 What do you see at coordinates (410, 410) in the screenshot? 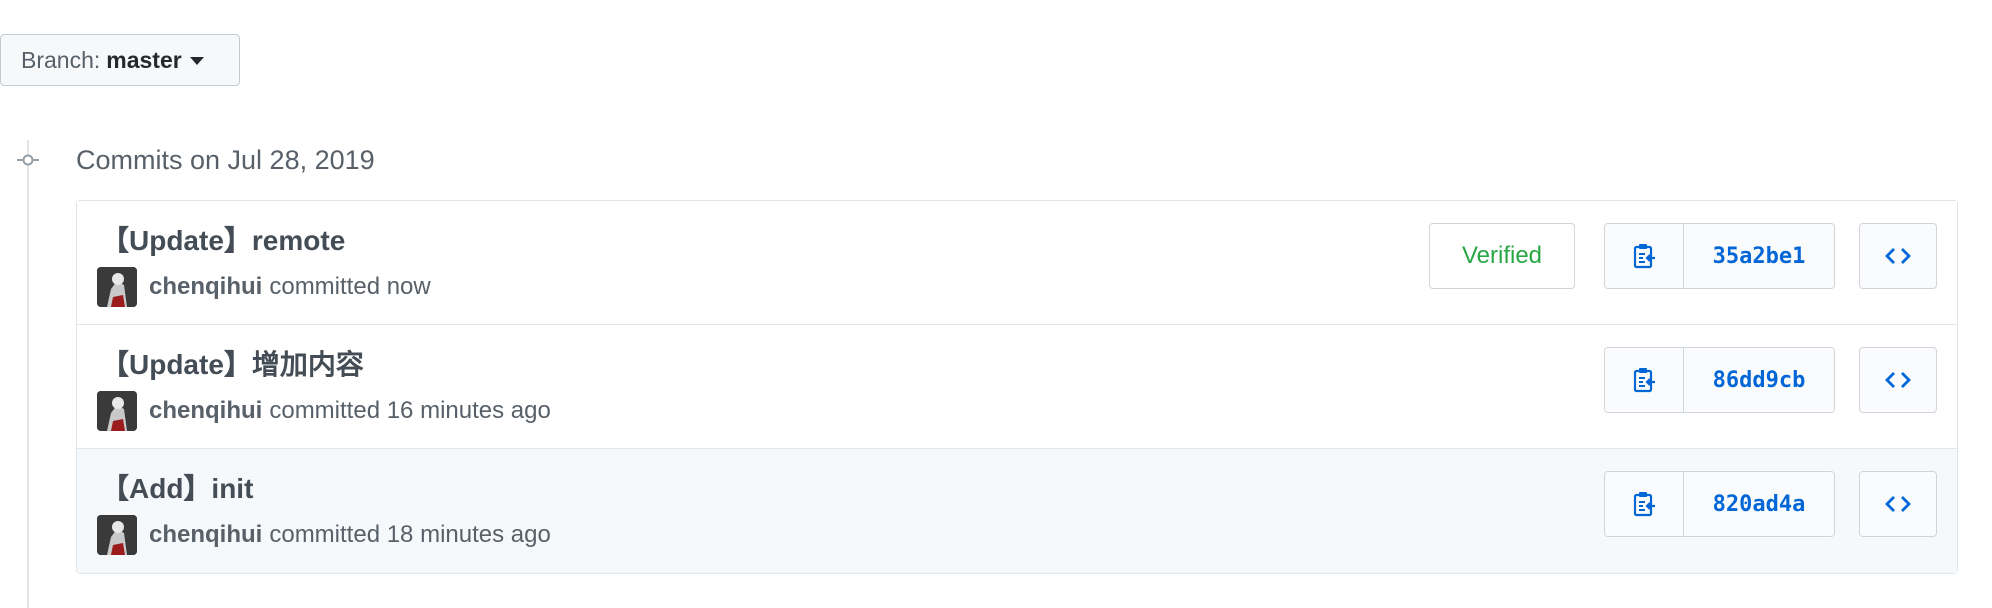
I see `commit-time-text: committed 16 minutes ago` at bounding box center [410, 410].